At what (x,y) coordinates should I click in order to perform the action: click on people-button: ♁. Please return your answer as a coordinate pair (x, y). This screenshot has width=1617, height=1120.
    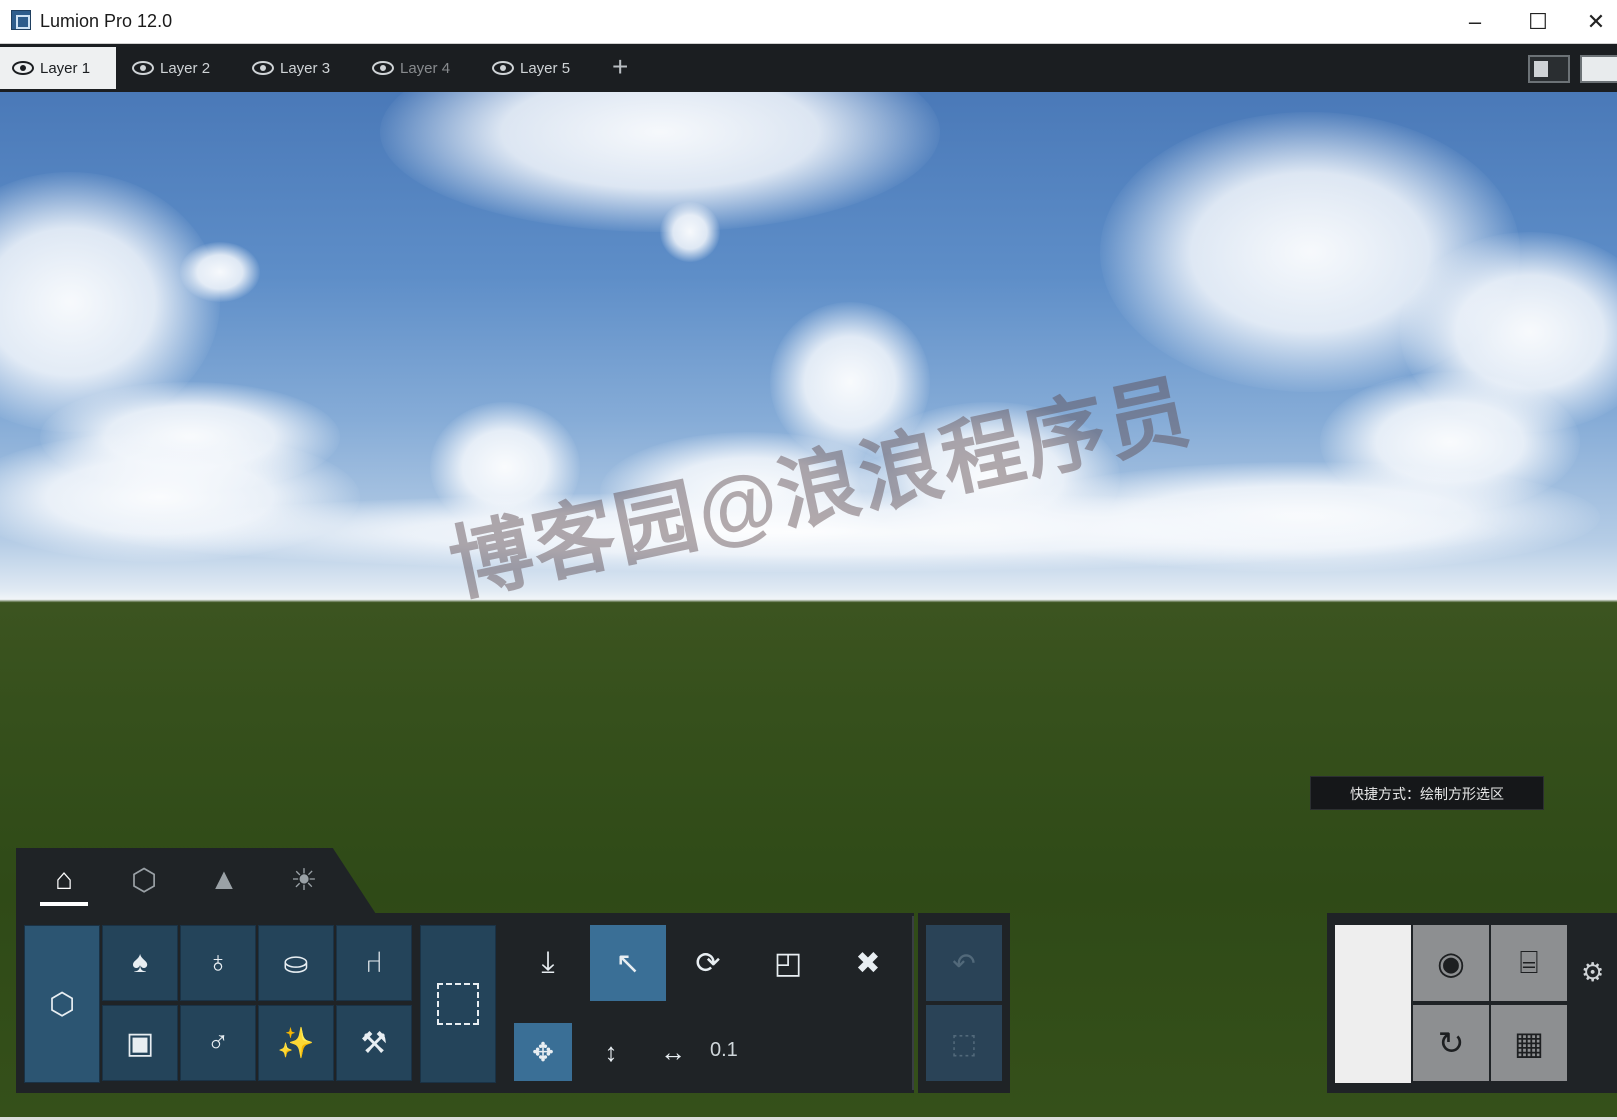
    Looking at the image, I should click on (218, 963).